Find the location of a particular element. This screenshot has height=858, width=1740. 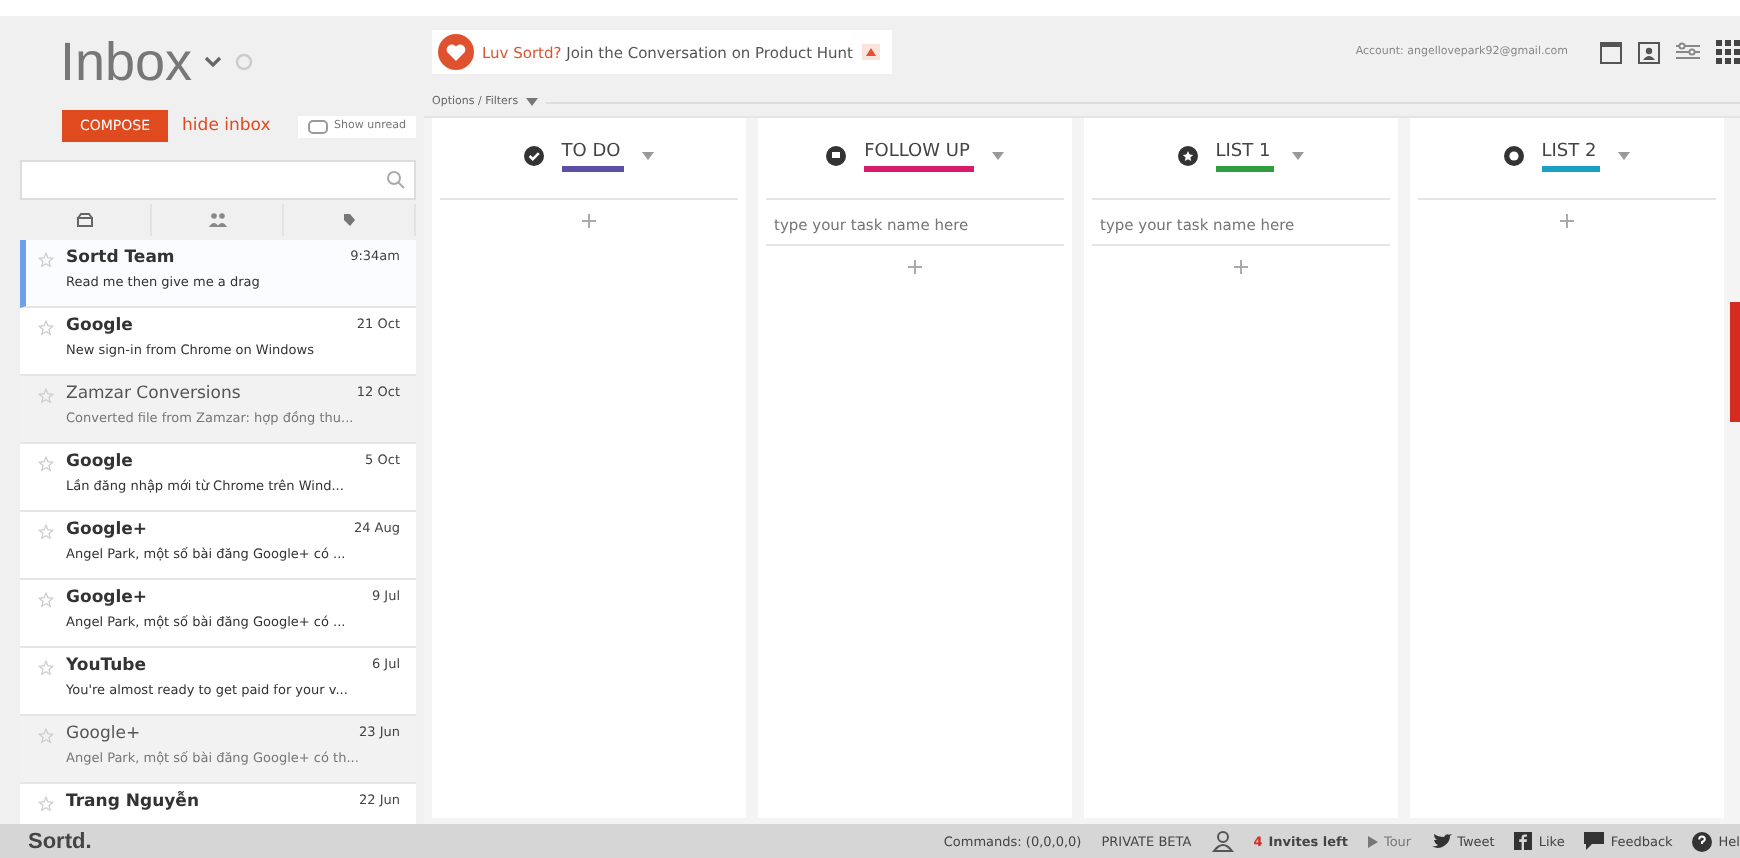

email-sender: Zamzar Conversions is located at coordinates (153, 394).